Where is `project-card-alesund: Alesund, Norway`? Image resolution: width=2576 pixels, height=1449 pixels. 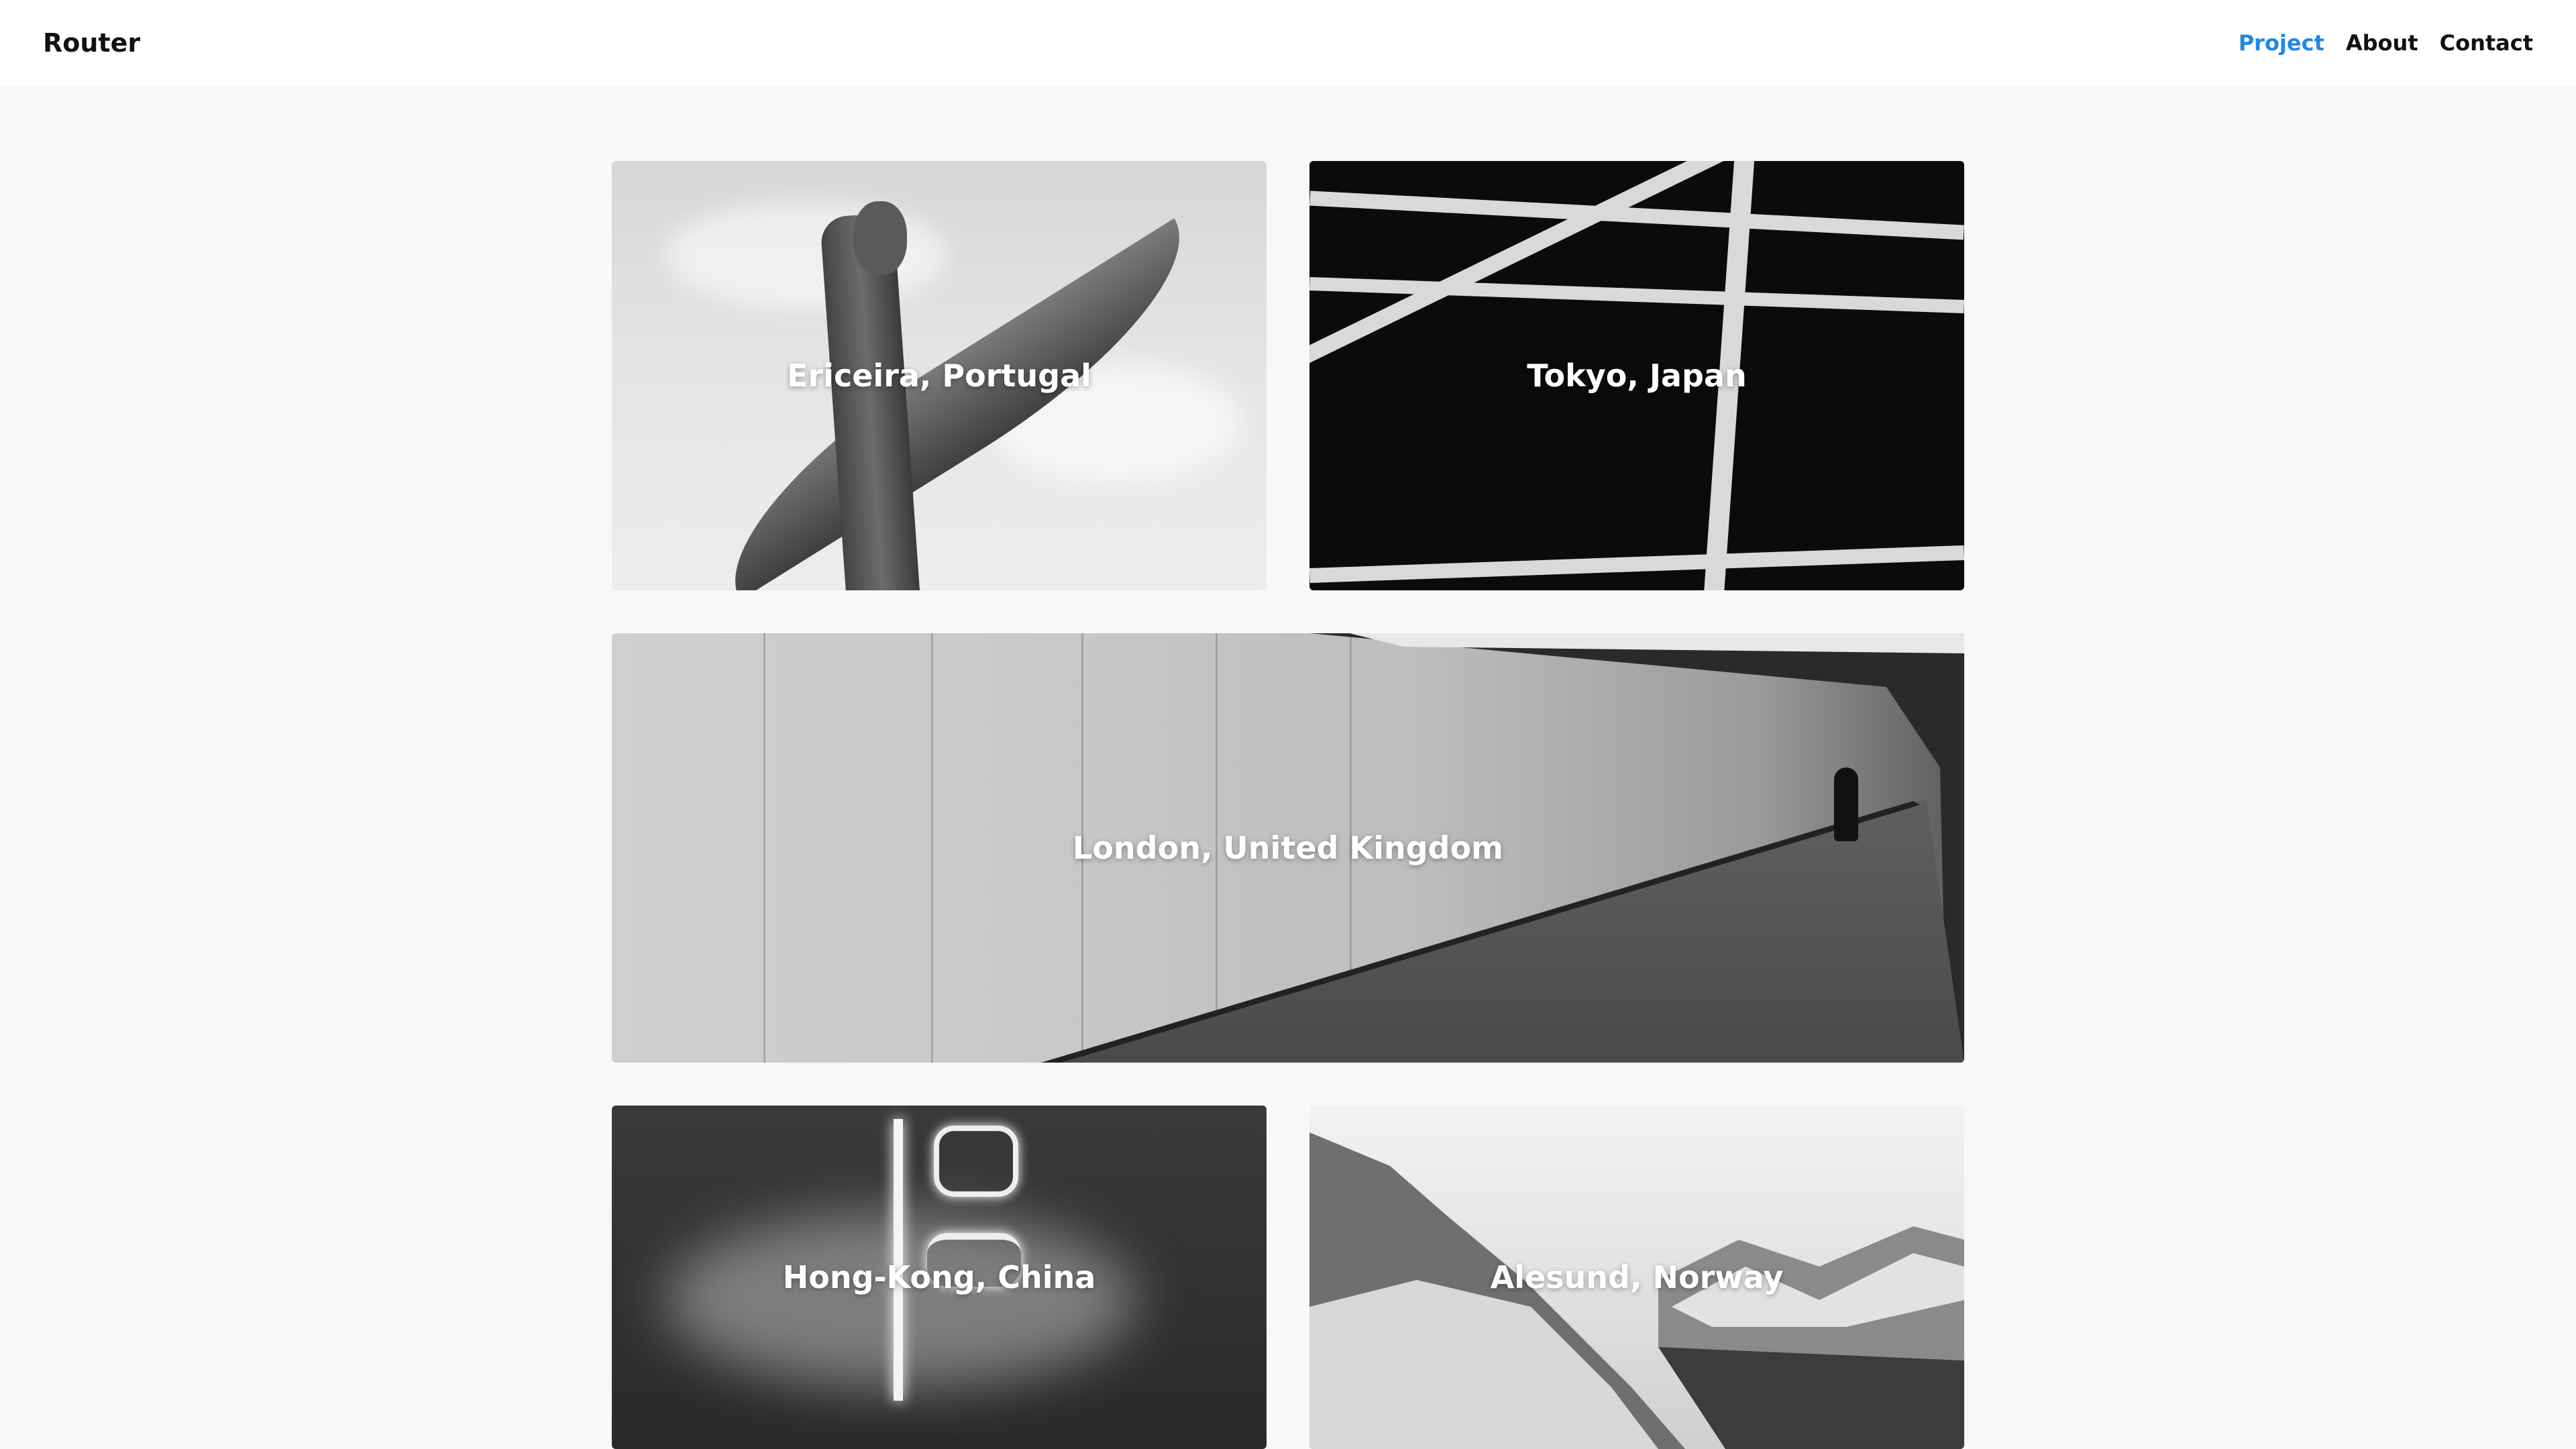 project-card-alesund: Alesund, Norway is located at coordinates (1636, 1277).